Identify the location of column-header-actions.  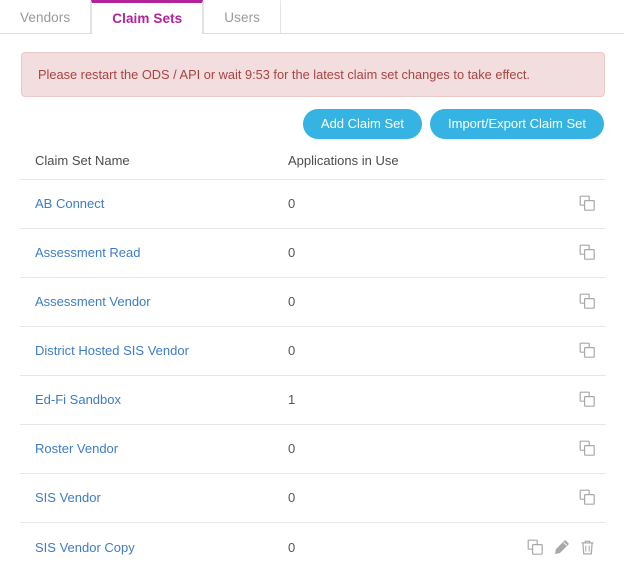
(562, 167).